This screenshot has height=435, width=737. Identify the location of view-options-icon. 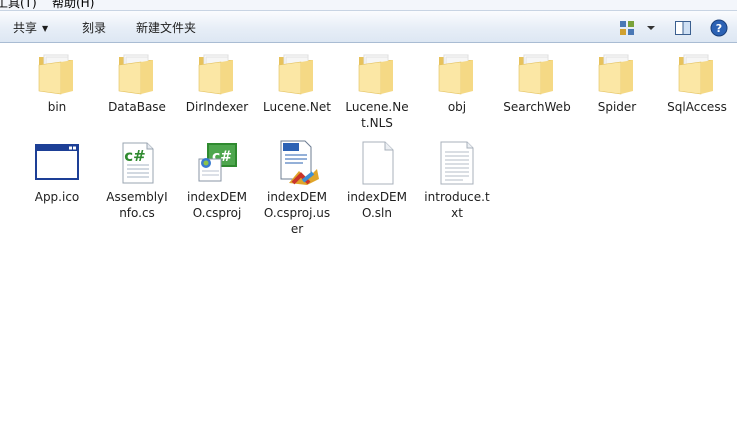
(627, 28).